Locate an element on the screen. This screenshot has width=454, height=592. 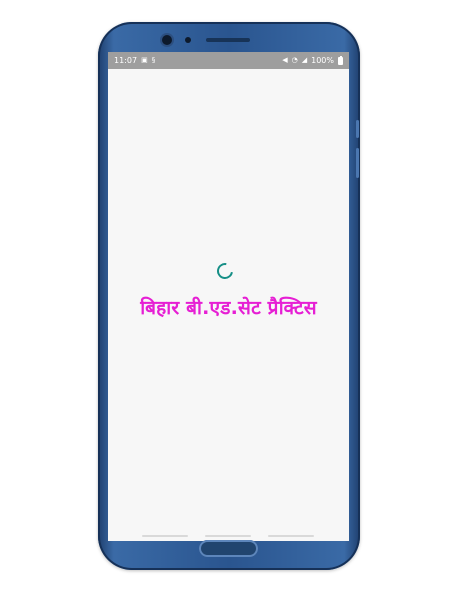
battery-percentage: 100% is located at coordinates (322, 60).